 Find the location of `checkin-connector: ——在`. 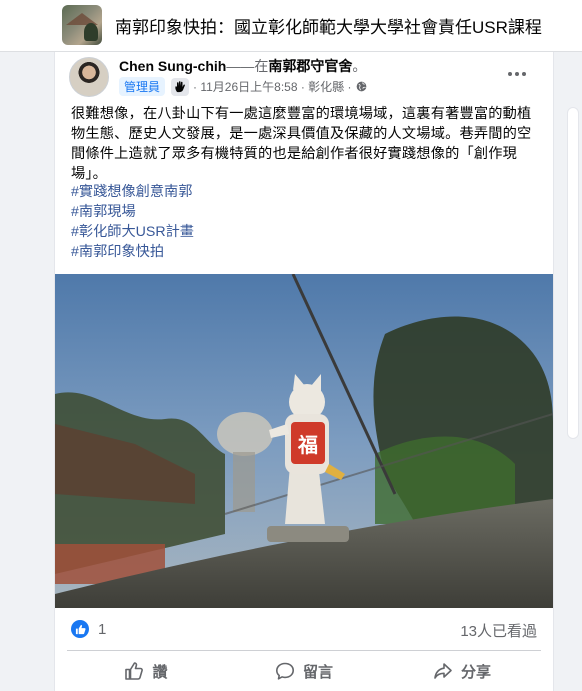

checkin-connector: ——在 is located at coordinates (247, 66).